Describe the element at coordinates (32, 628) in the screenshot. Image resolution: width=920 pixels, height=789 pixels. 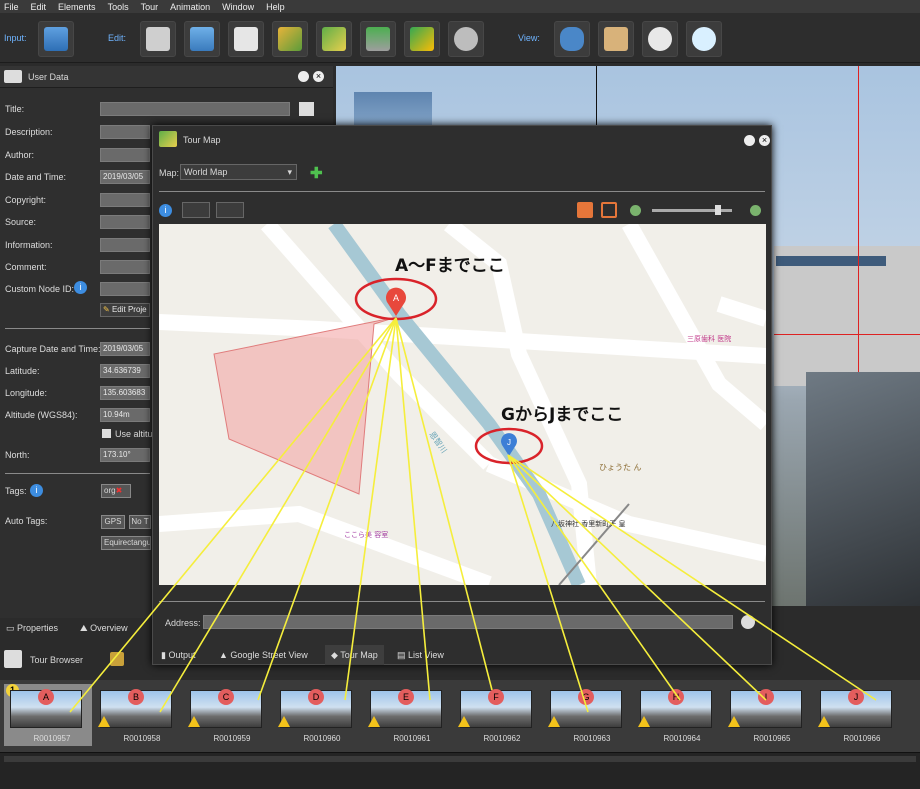
I see `tab-properties: ▭ Properties` at that location.